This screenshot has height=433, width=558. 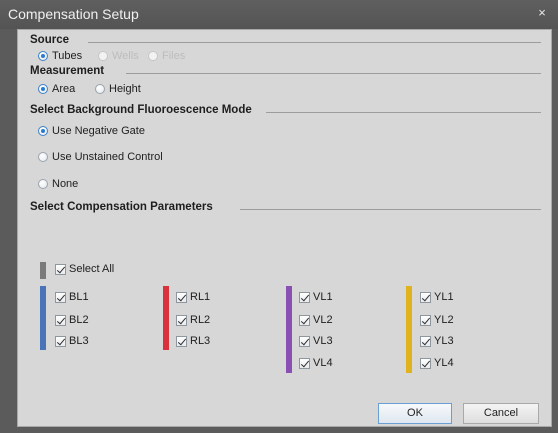 I want to click on yl3-checkbox: YL3, so click(x=437, y=341).